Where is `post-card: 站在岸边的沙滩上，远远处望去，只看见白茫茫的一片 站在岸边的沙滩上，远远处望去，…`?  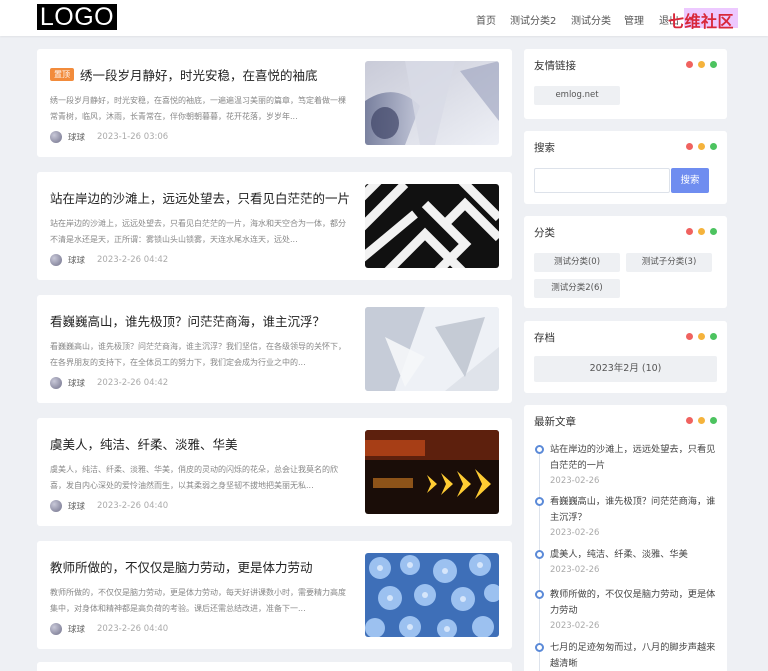
post-card: 站在岸边的沙滩上，远远处望去，只看见白茫茫的一片 站在岸边的沙滩上，远远处望去，… is located at coordinates (274, 226).